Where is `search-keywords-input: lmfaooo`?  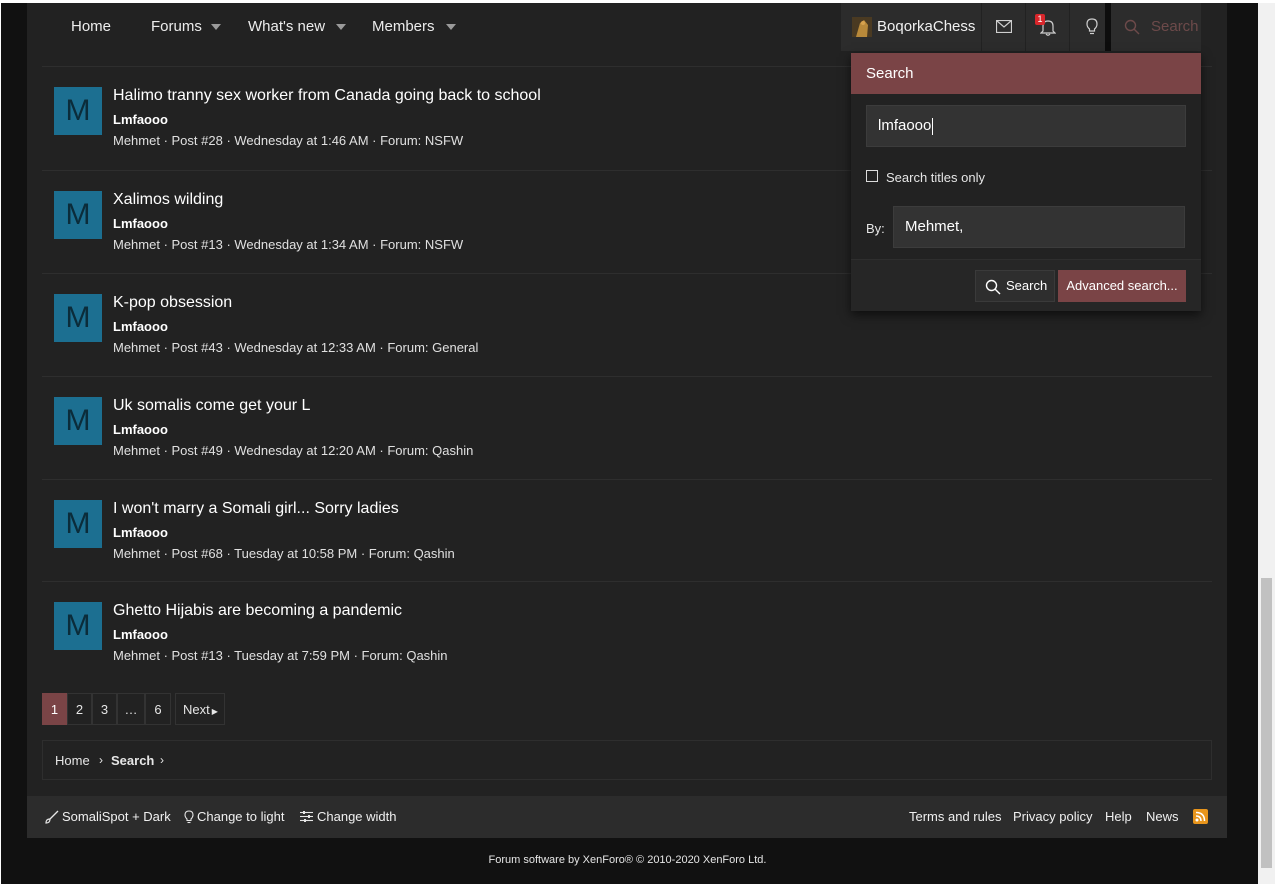 search-keywords-input: lmfaooo is located at coordinates (1026, 126).